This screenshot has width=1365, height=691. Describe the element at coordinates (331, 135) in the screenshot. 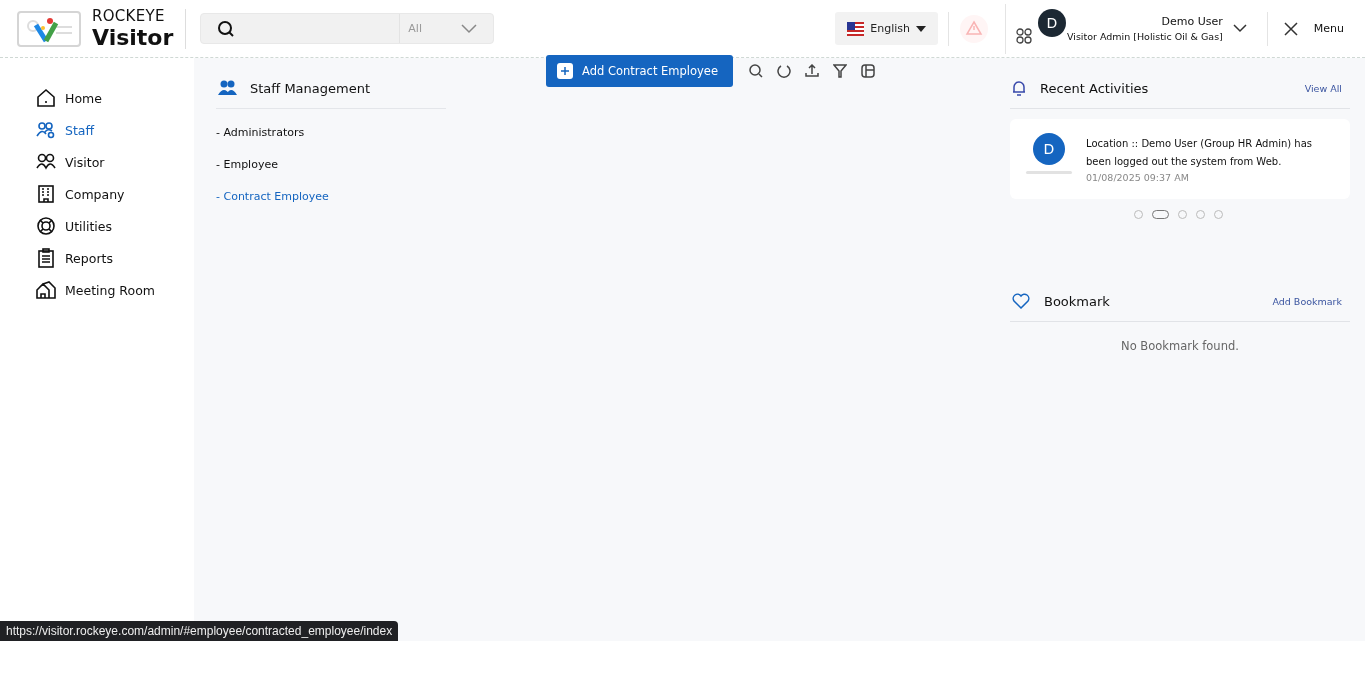

I see `submenu-link: - Administrators` at that location.